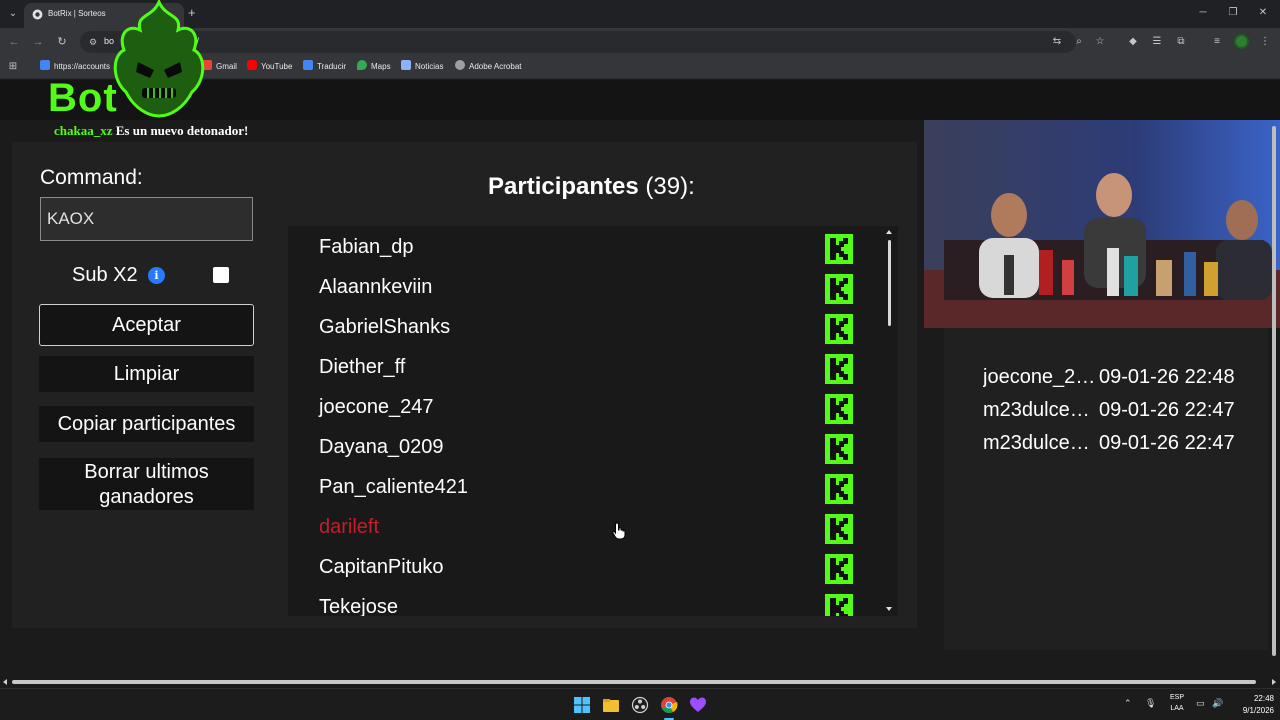 The height and width of the screenshot is (720, 1280). What do you see at coordinates (1200, 703) in the screenshot?
I see `network-icon: ▭` at bounding box center [1200, 703].